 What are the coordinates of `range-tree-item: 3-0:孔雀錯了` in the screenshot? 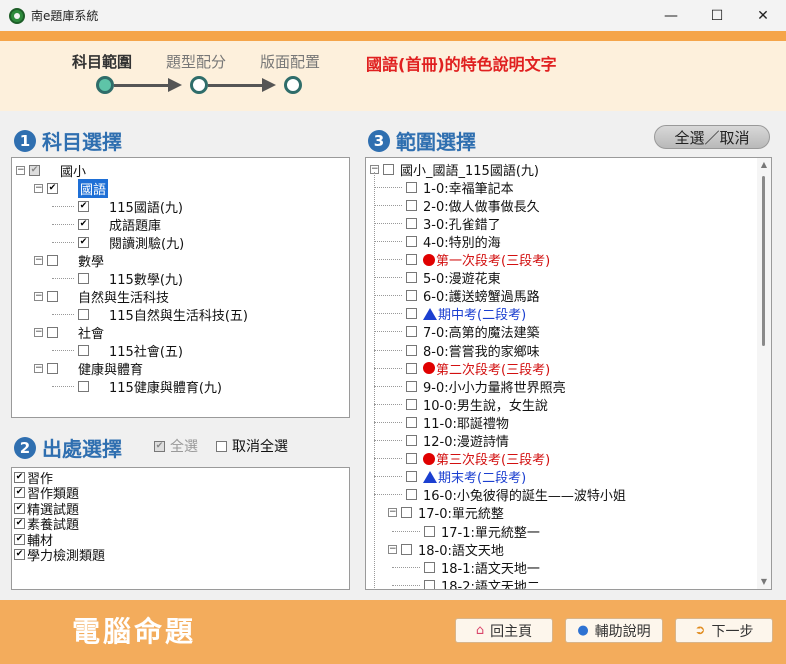 It's located at (437, 223).